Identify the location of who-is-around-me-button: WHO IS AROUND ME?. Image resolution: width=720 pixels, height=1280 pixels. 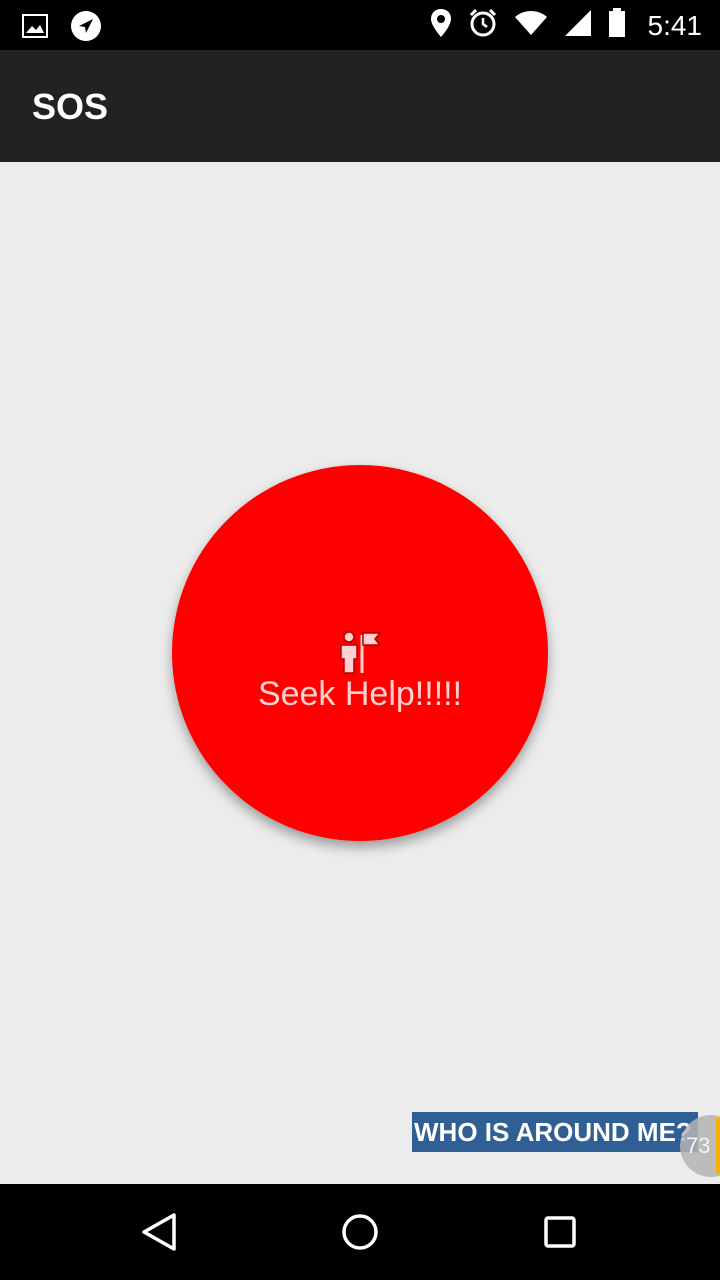
(555, 1132).